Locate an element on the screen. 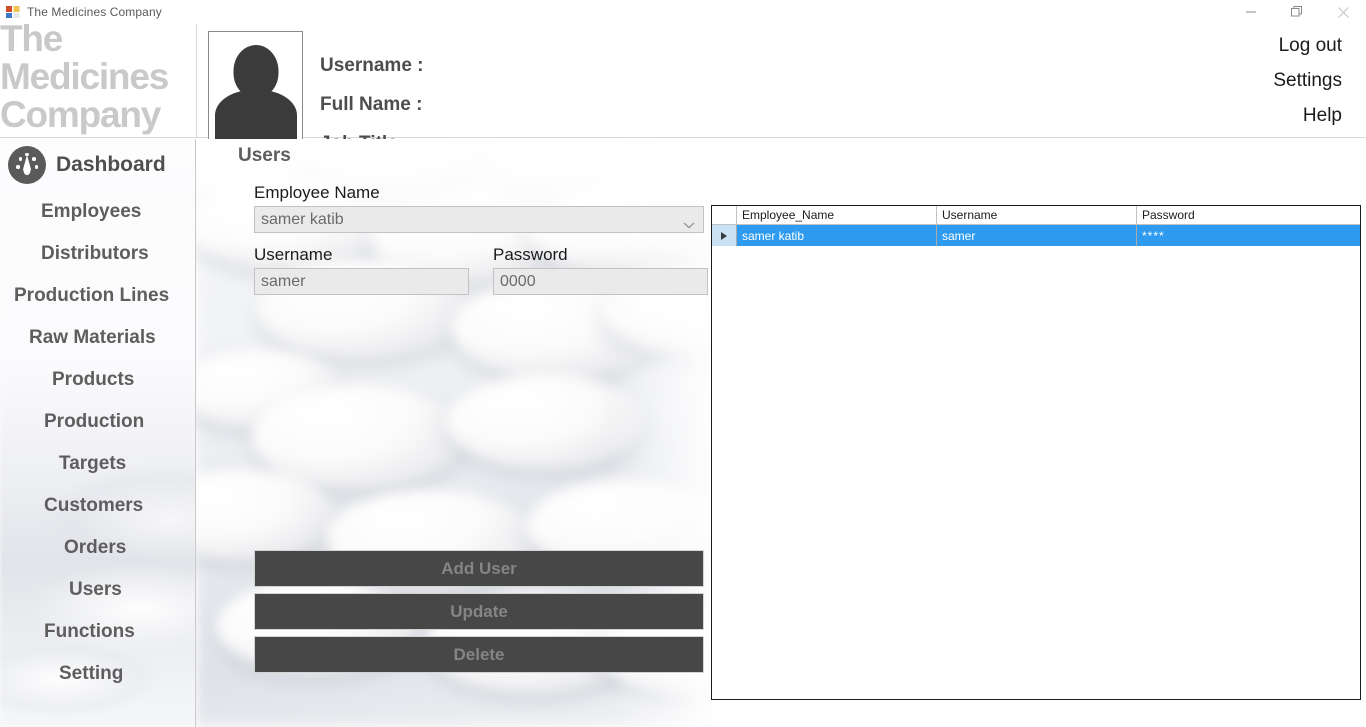 This screenshot has width=1366, height=727. sidebar-item-customers: Customers is located at coordinates (98, 506).